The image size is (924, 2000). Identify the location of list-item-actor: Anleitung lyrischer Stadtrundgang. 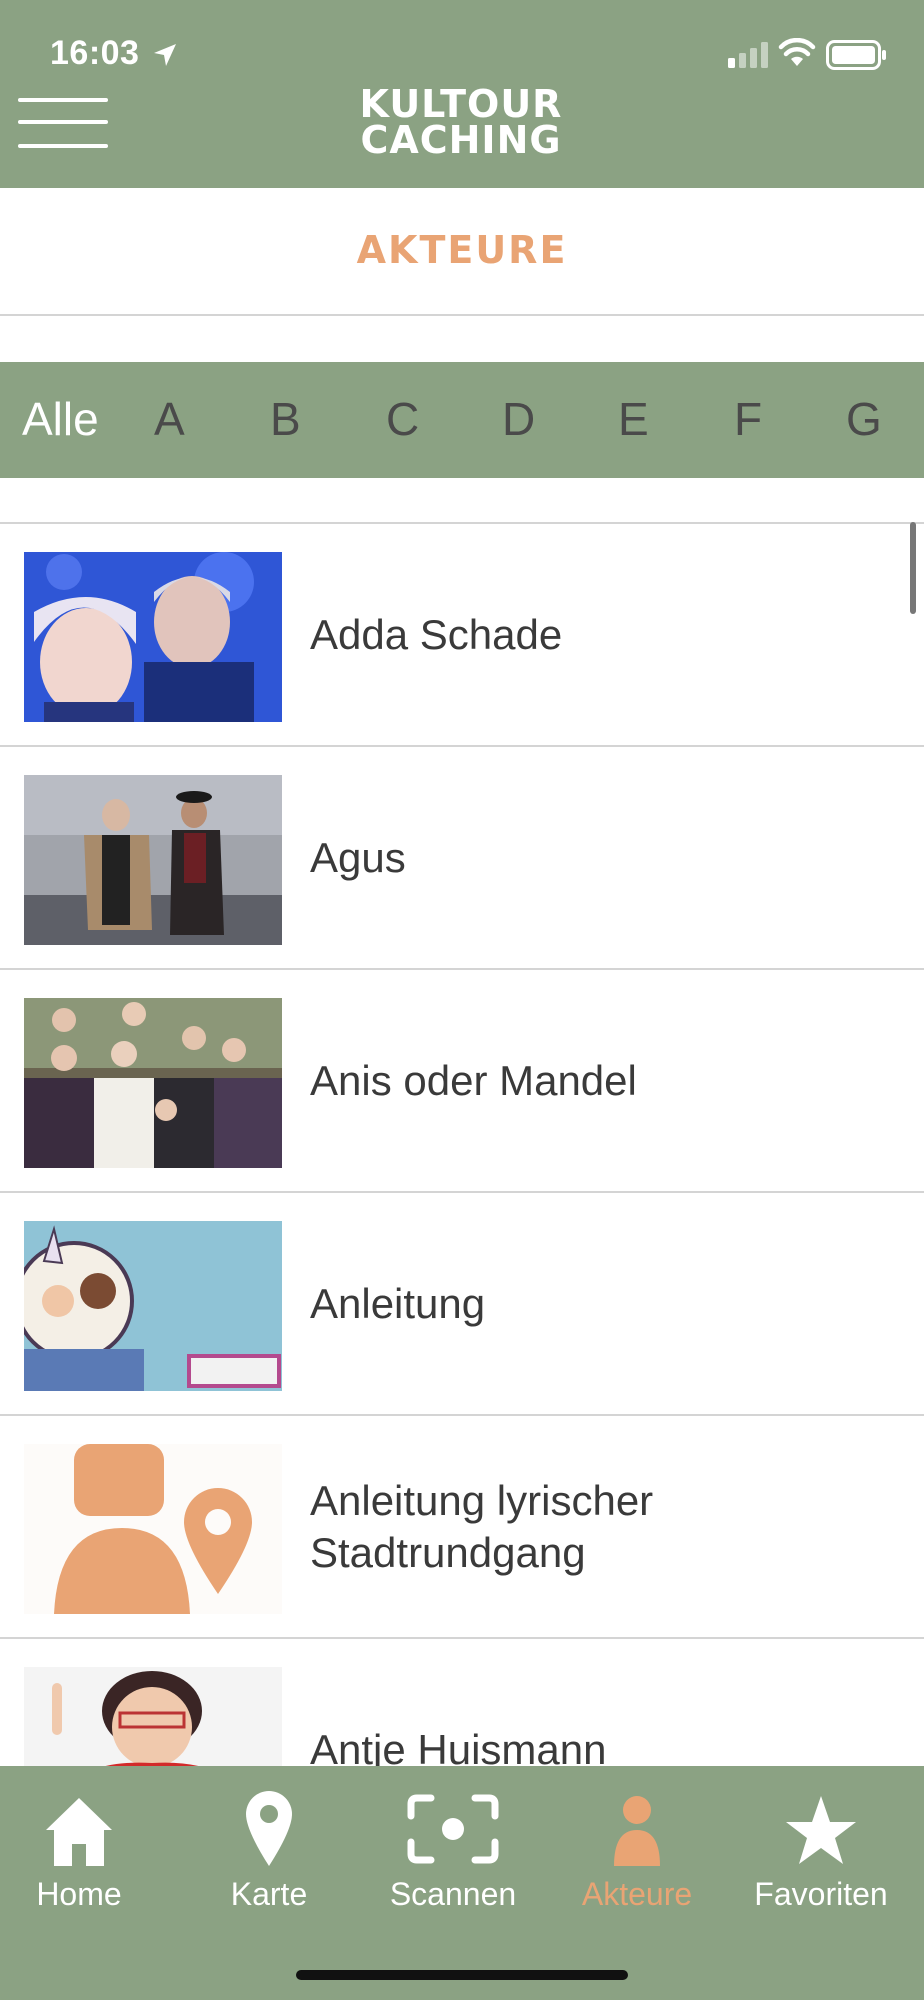
(462, 1527).